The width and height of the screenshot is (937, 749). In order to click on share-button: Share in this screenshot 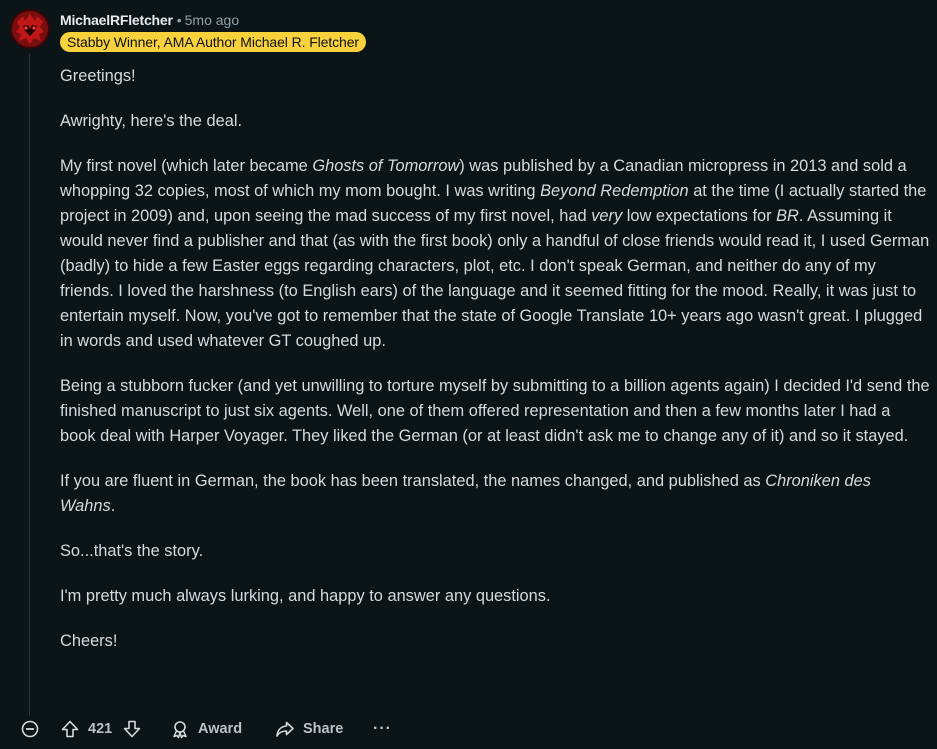, I will do `click(309, 729)`.